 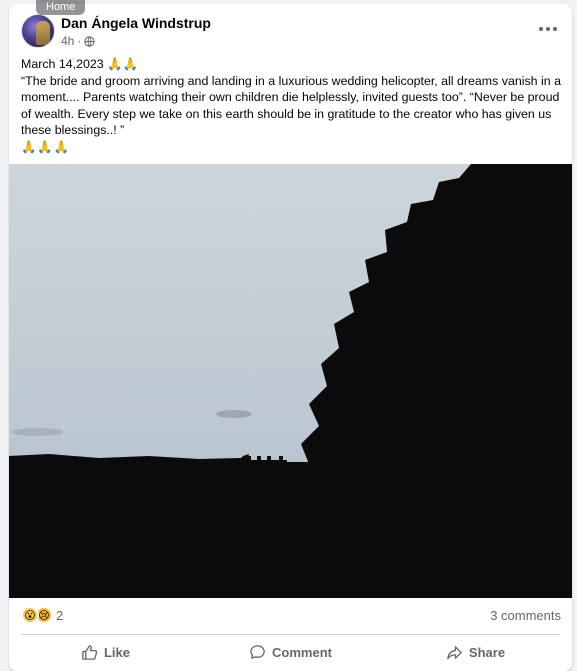 I want to click on post-actions: Like Comment Share, so click(x=290, y=652).